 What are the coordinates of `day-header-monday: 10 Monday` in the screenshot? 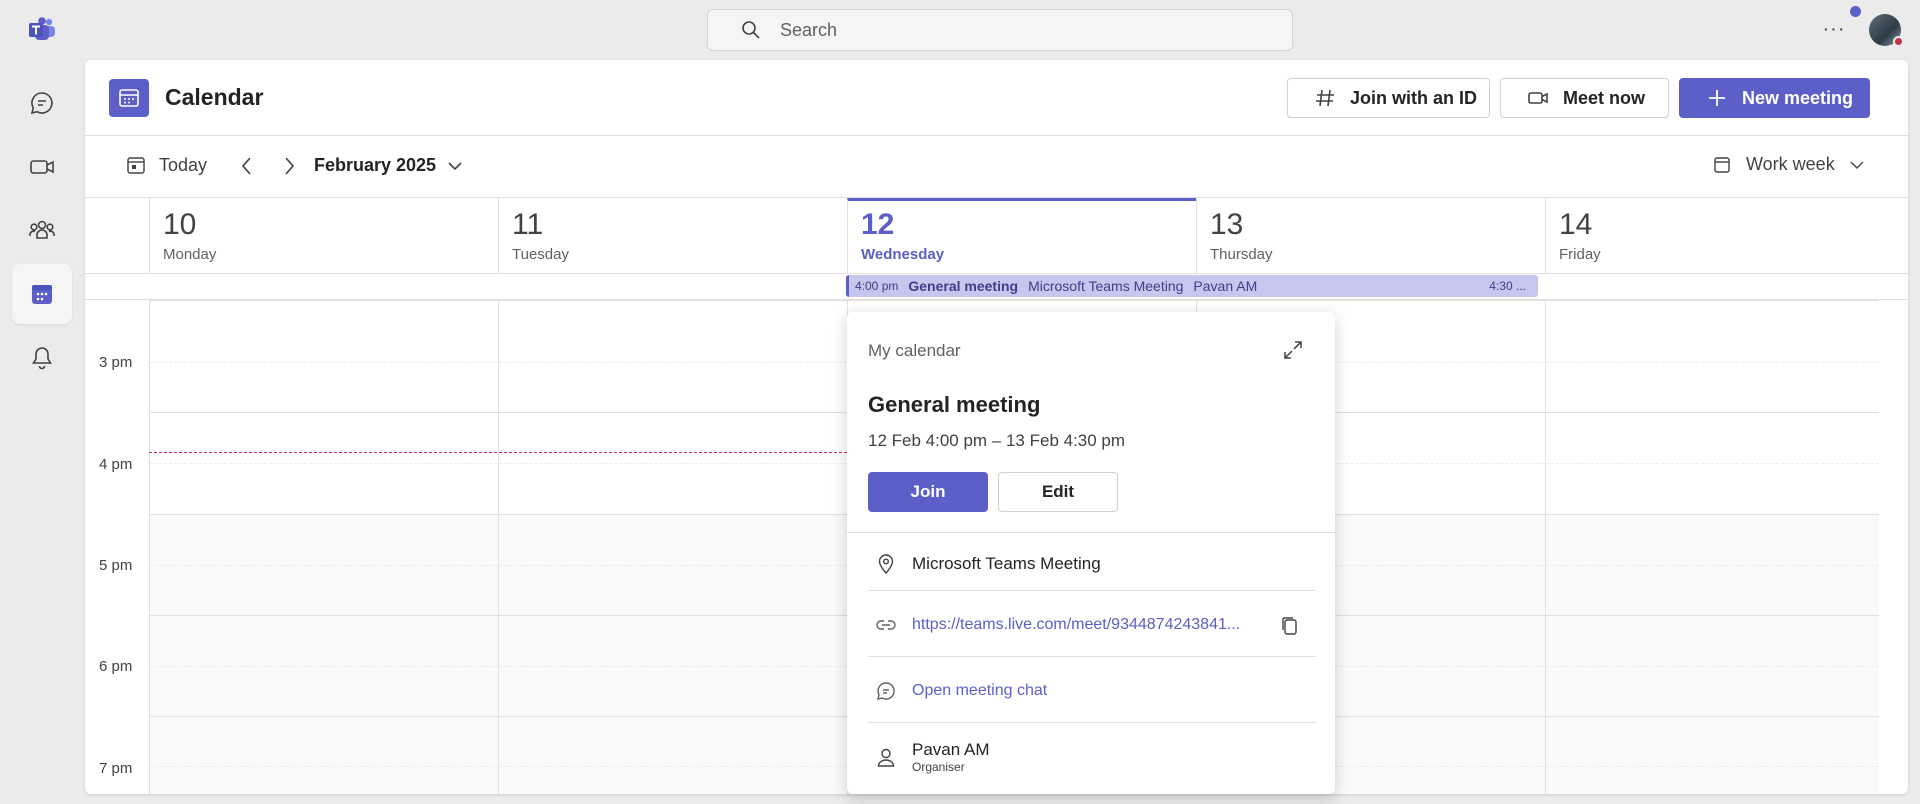 It's located at (323, 235).